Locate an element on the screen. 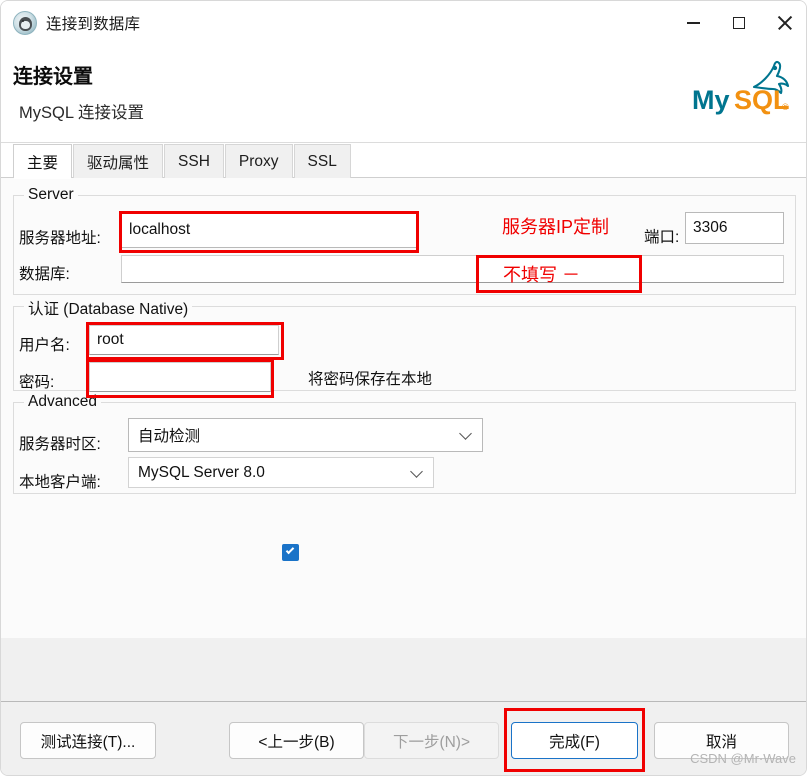 This screenshot has width=807, height=776. timezone-value: 自动检测 is located at coordinates (169, 436).